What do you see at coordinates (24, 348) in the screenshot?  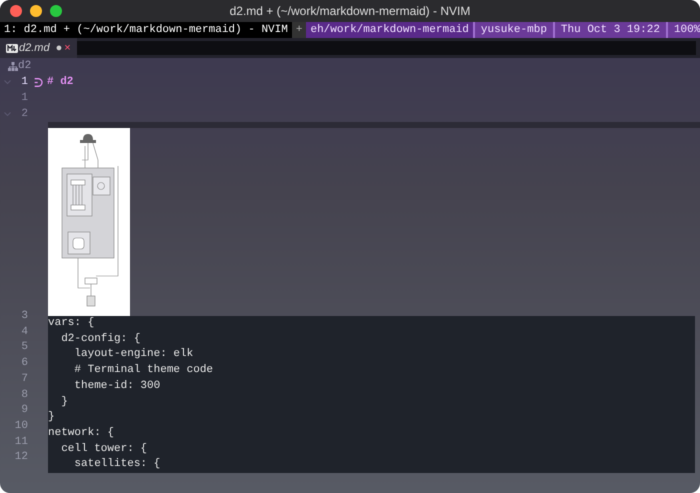 I see `line-number: 5` at bounding box center [24, 348].